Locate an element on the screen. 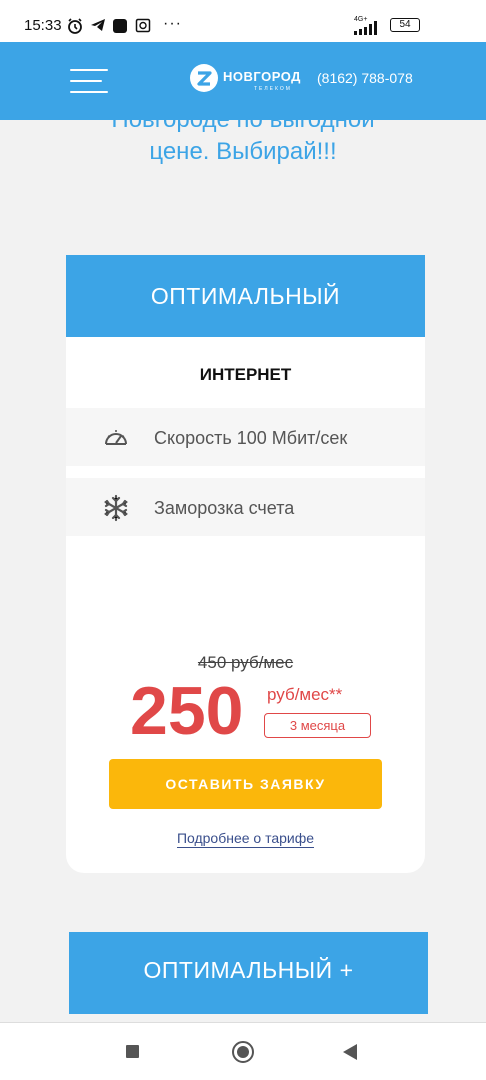 The height and width of the screenshot is (1080, 486). tariff-card-header: ОПТИМАЛЬНЫЙ is located at coordinates (245, 296).